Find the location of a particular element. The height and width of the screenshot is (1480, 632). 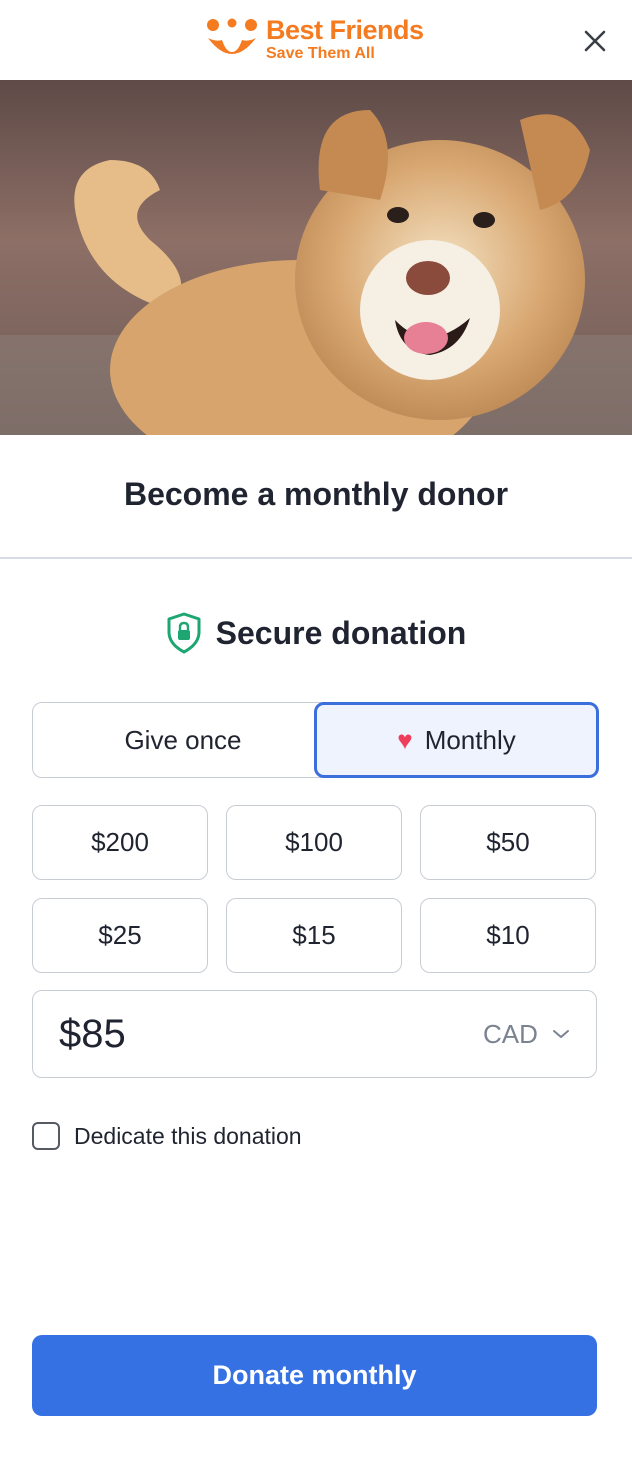

secure-donation-heading: Secure donation is located at coordinates (316, 635).